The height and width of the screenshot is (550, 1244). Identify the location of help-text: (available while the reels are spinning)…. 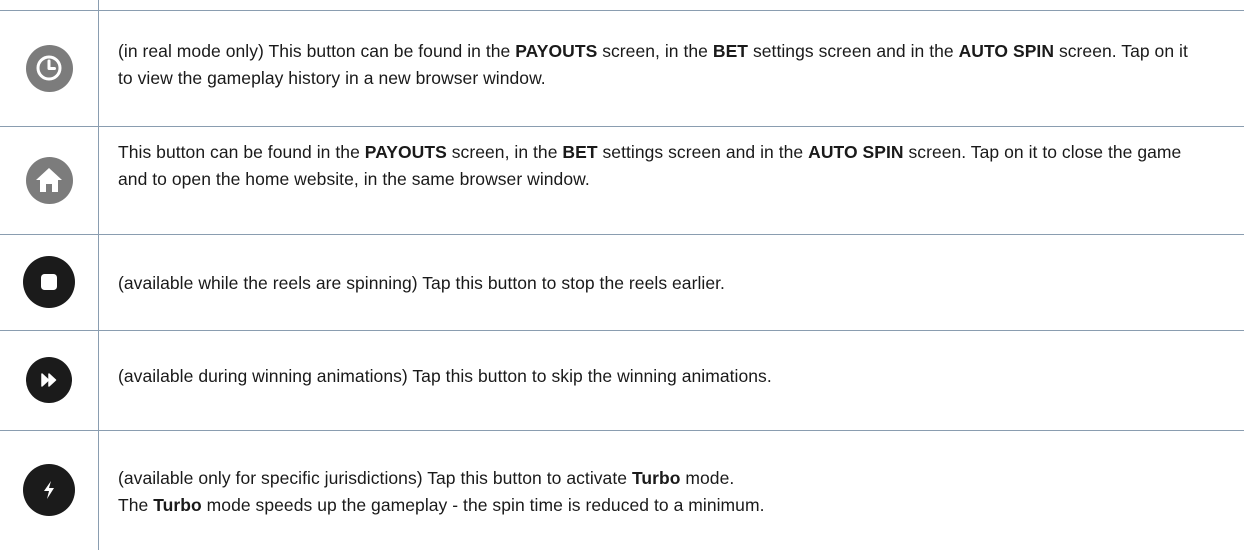
(661, 283).